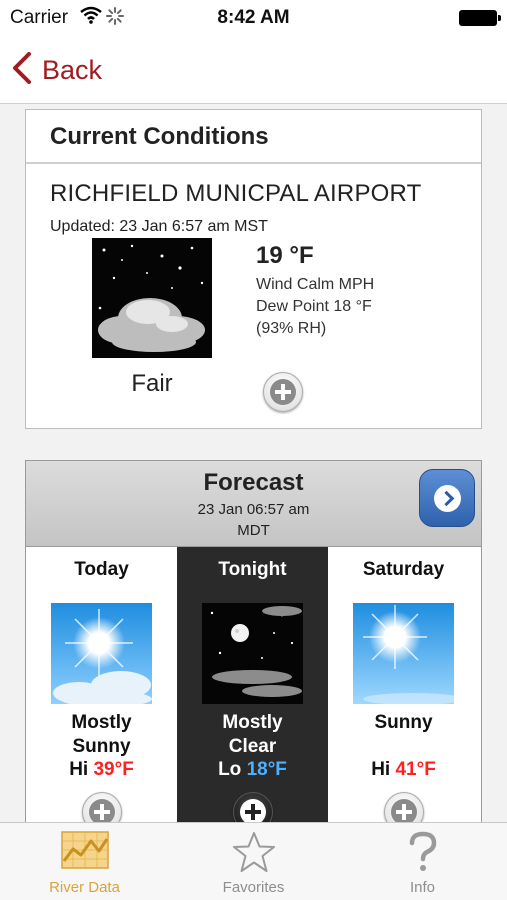 This screenshot has width=507, height=900. What do you see at coordinates (253, 70) in the screenshot?
I see `navigation-bar: Back` at bounding box center [253, 70].